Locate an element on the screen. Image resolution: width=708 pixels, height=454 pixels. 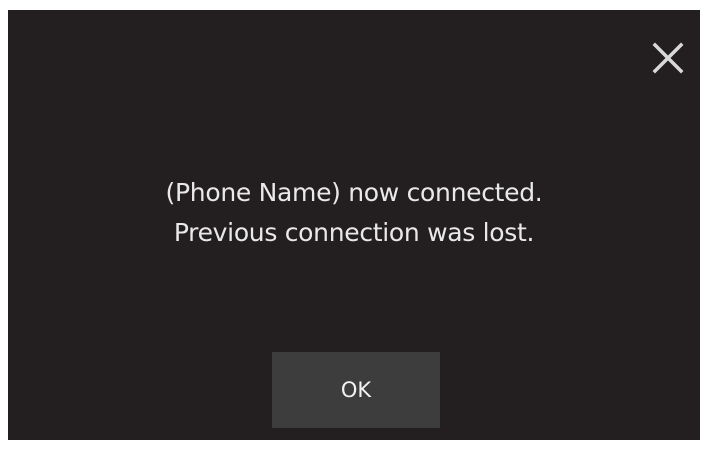
message-line-lost: Previous connection was lost. is located at coordinates (354, 232).